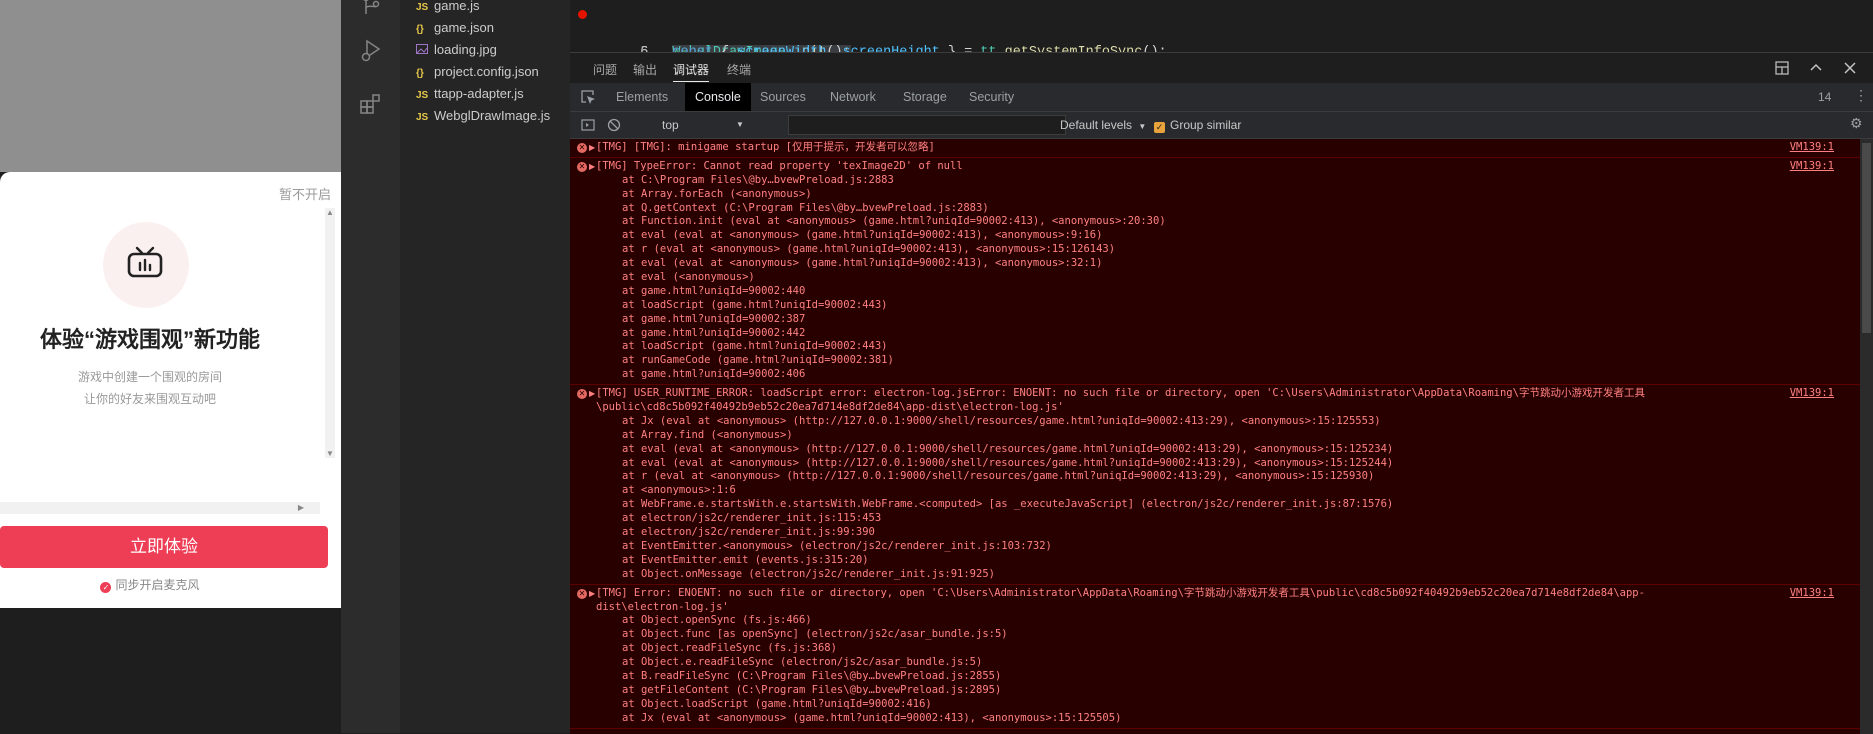 This screenshot has width=1873, height=734. What do you see at coordinates (371, 104) in the screenshot?
I see `extensions-icon` at bounding box center [371, 104].